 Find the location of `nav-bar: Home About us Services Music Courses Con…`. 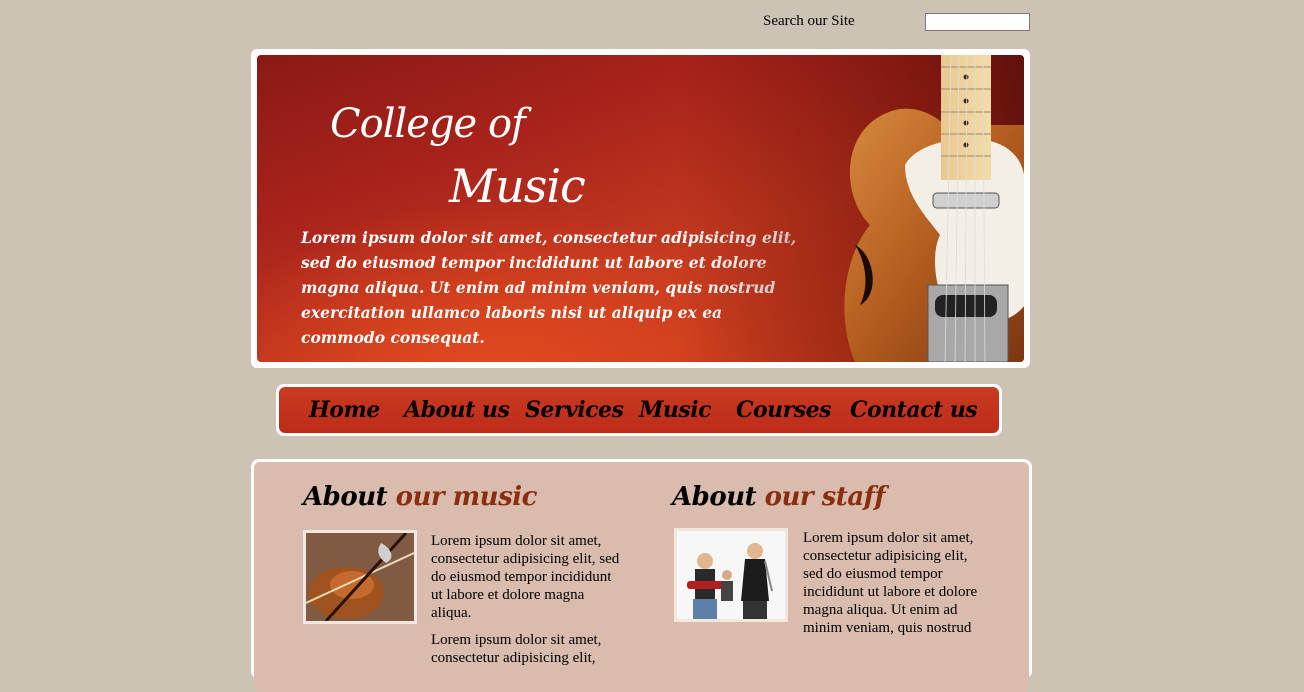

nav-bar: Home About us Services Music Courses Con… is located at coordinates (639, 410).